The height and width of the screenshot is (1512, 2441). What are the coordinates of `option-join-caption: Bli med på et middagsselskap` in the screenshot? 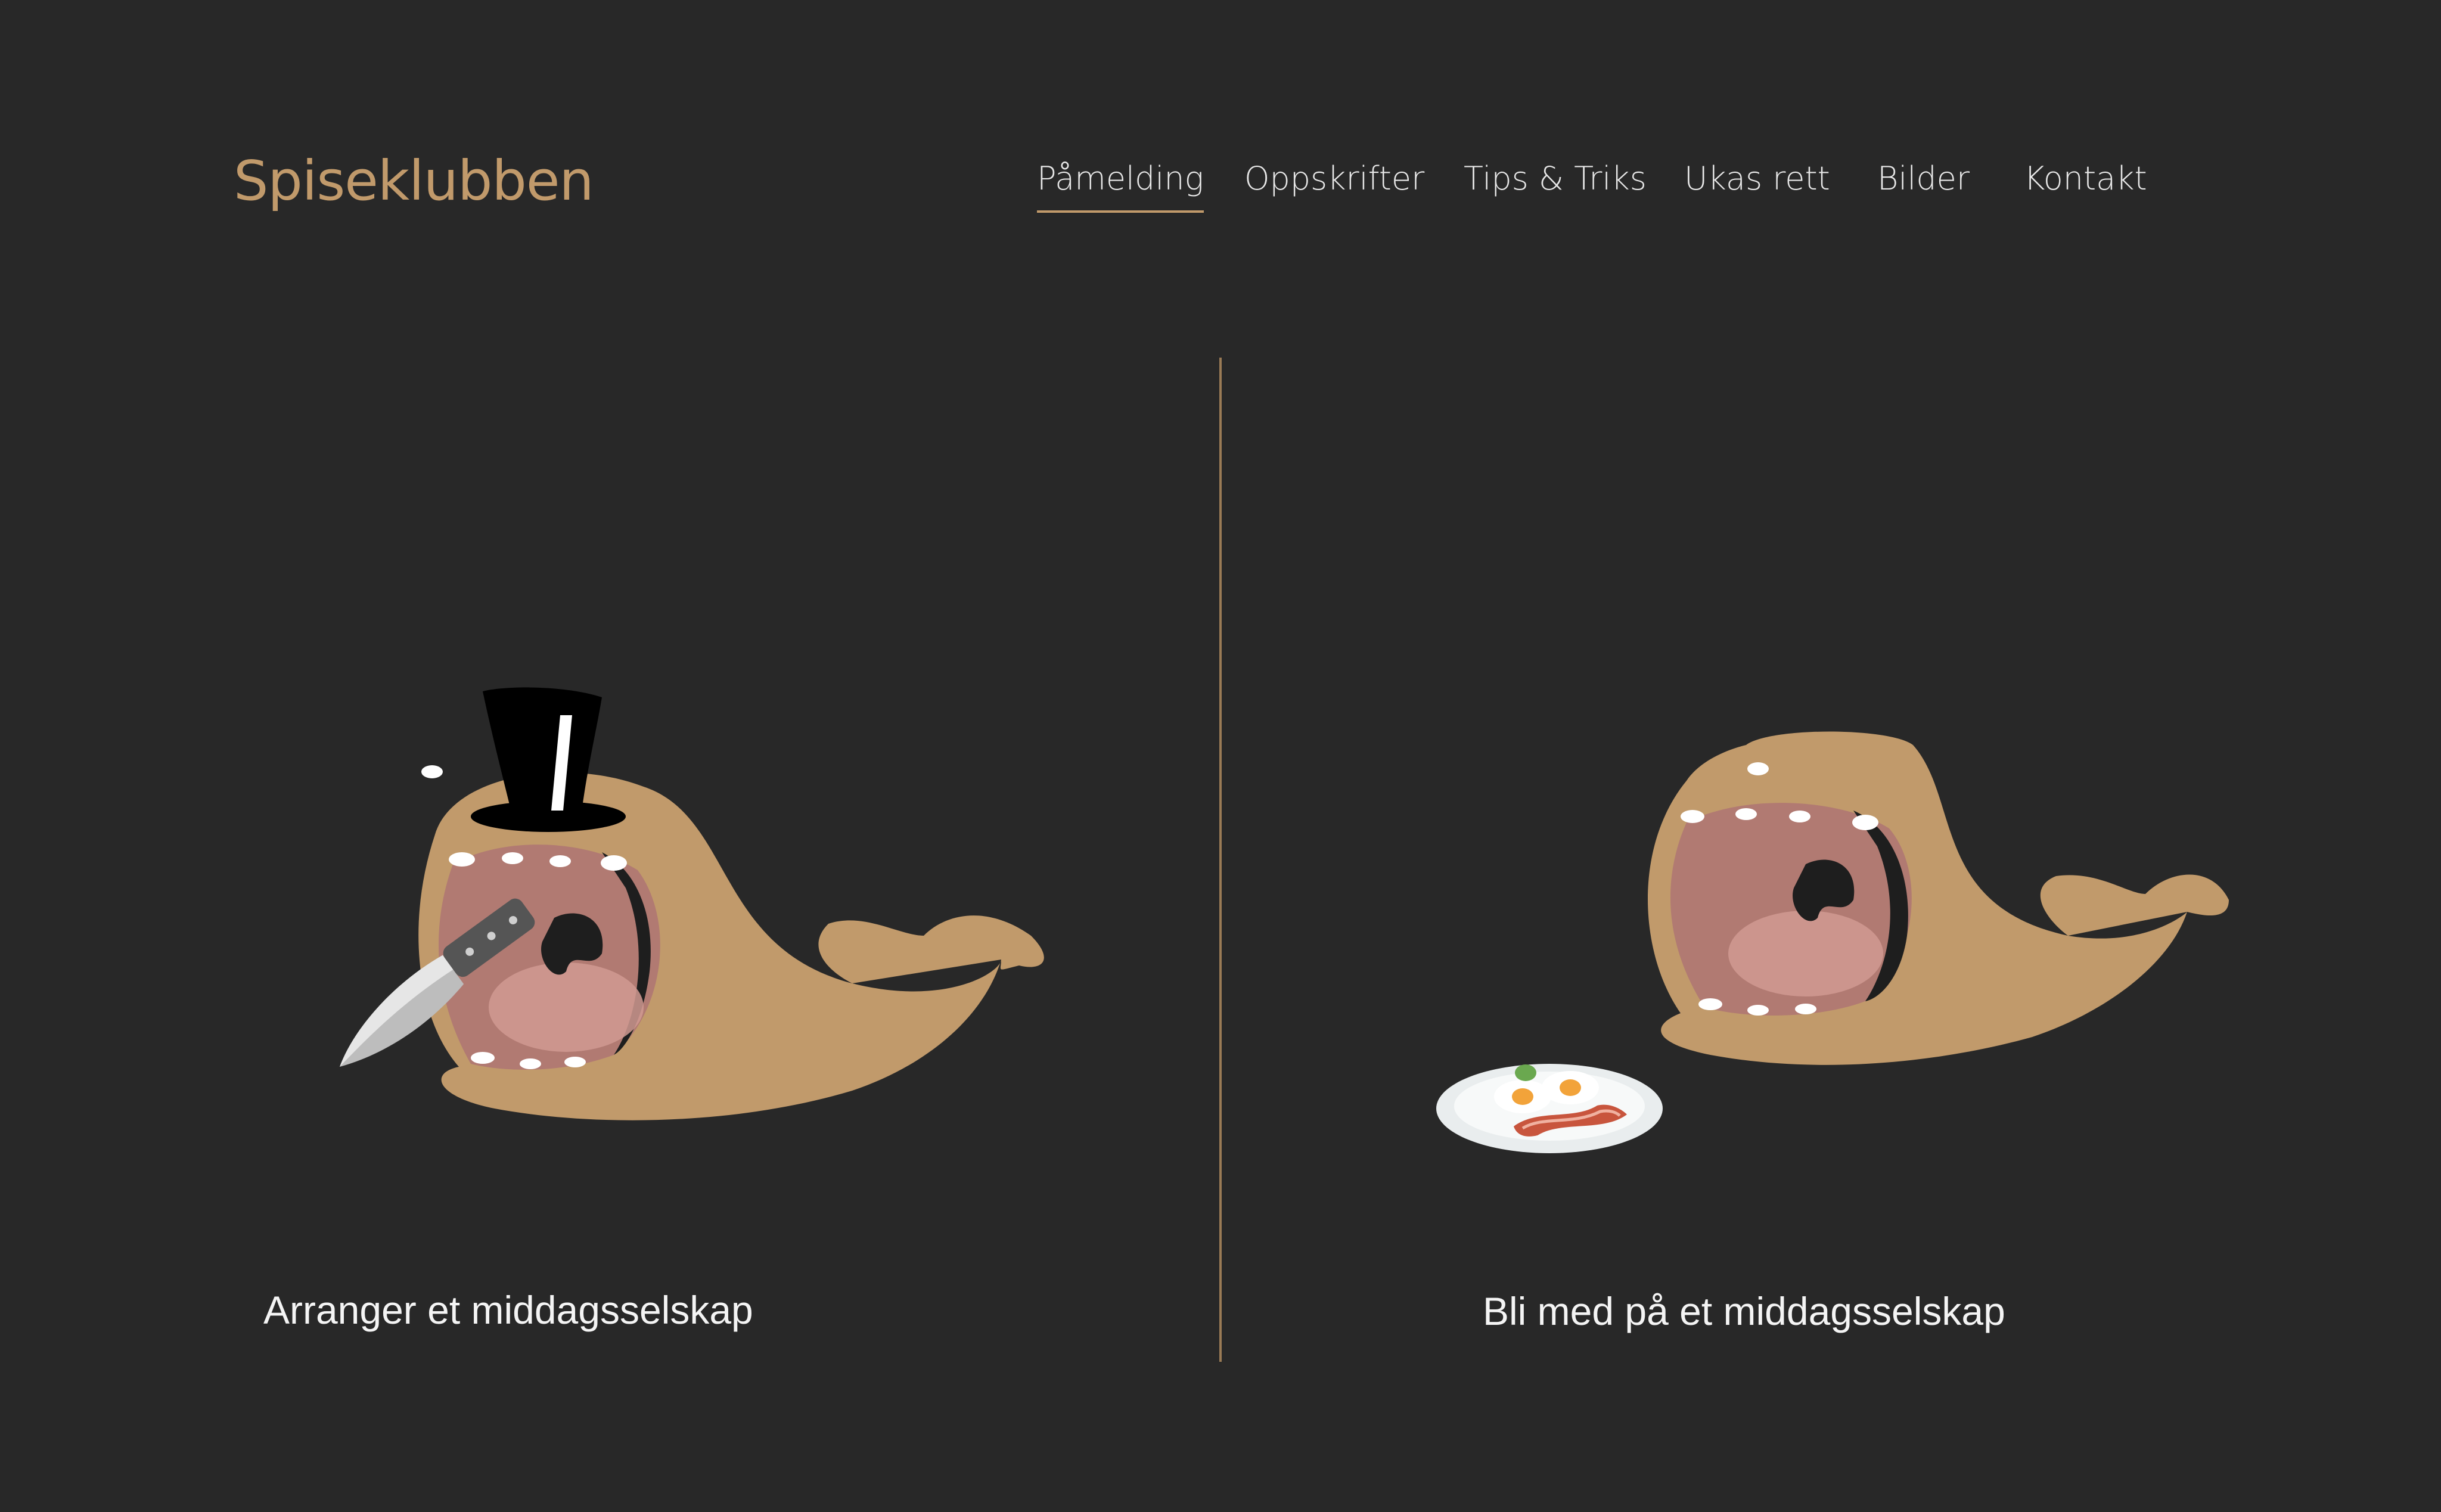 It's located at (1744, 1311).